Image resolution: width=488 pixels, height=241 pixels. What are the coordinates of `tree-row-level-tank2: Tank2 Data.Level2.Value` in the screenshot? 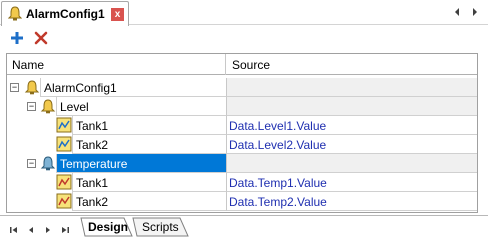 It's located at (242, 144).